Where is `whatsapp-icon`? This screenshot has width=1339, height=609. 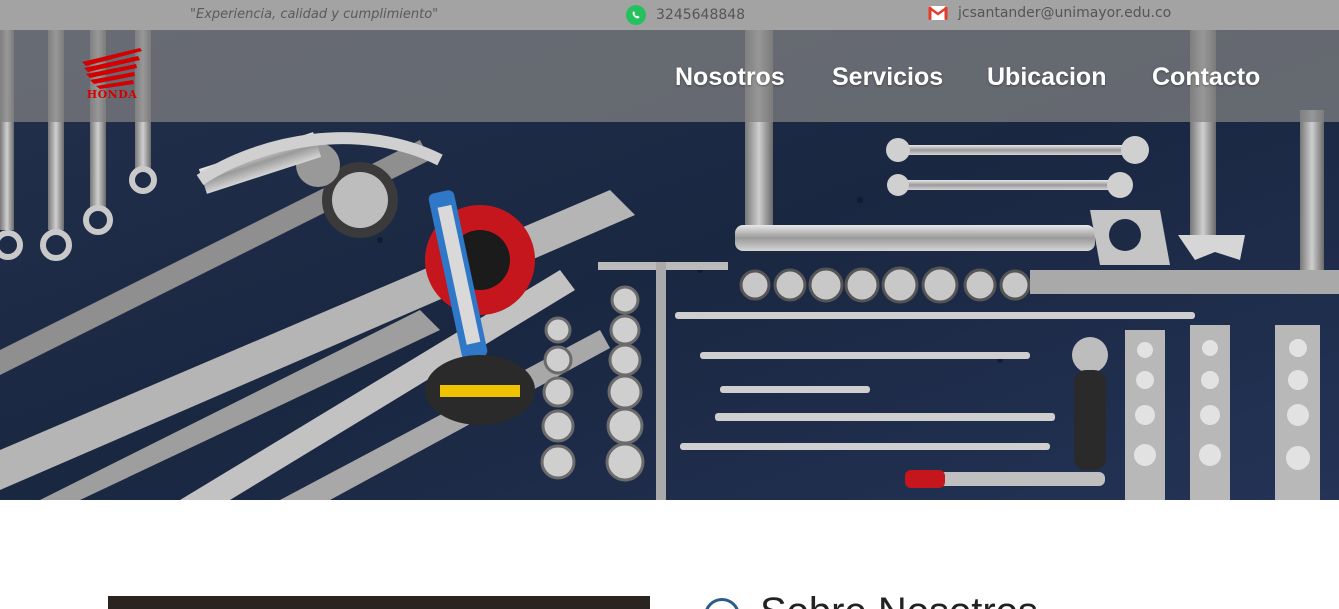
whatsapp-icon is located at coordinates (636, 15).